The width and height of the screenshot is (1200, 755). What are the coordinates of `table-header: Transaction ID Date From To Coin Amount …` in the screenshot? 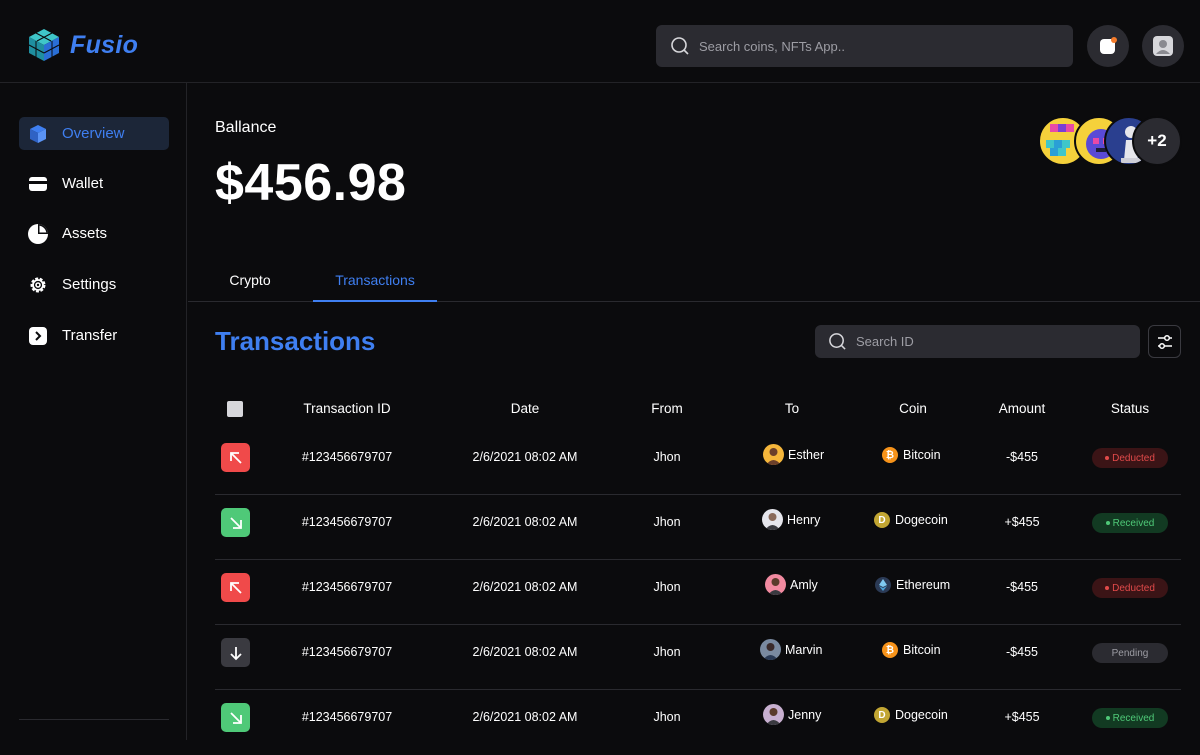 It's located at (698, 409).